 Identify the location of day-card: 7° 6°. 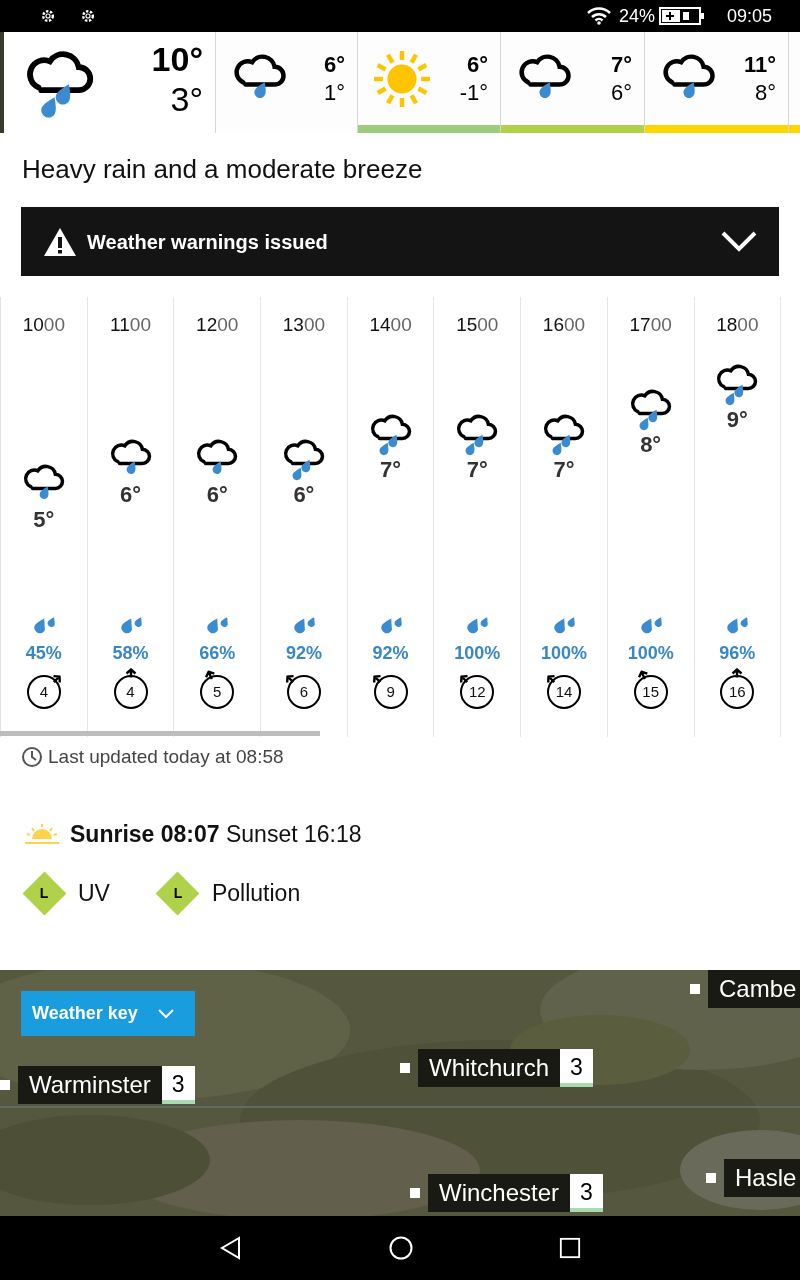
(573, 82).